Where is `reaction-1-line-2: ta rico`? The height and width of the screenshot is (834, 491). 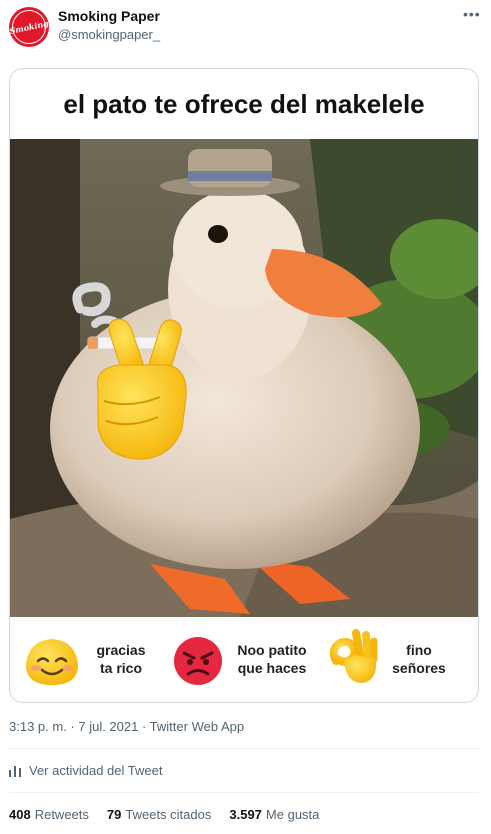
reaction-1-line-2: ta rico is located at coordinates (120, 668).